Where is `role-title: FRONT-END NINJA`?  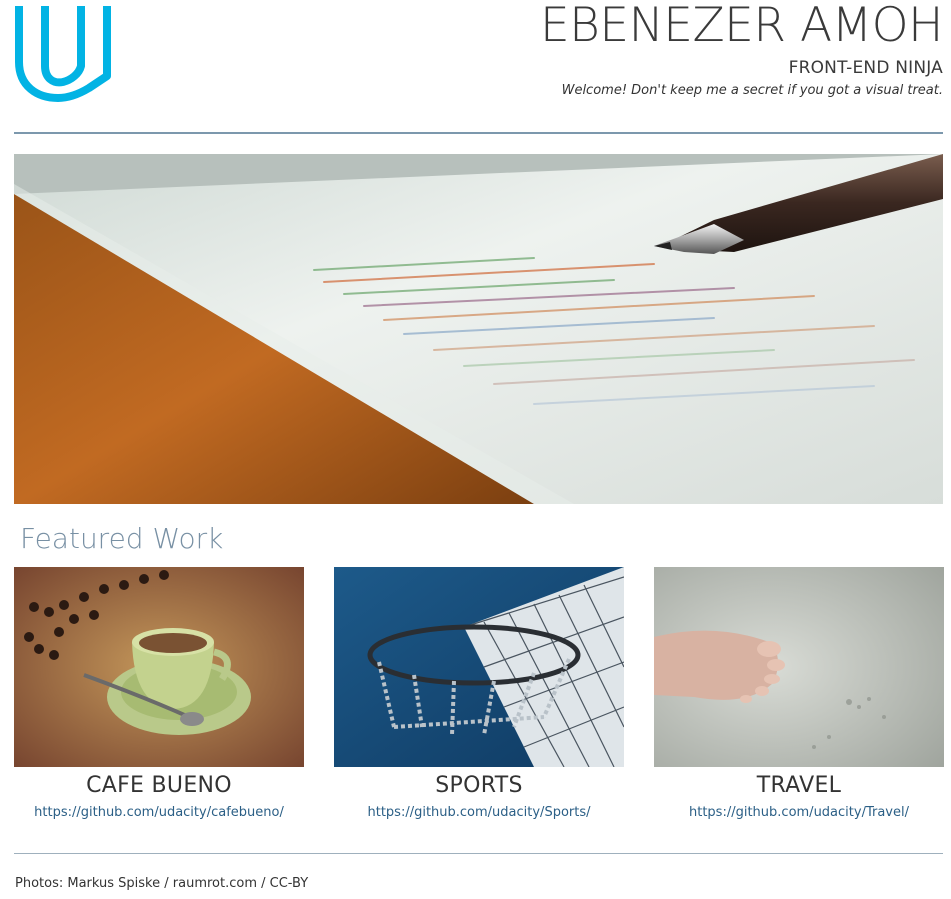 role-title: FRONT-END NINJA is located at coordinates (865, 68).